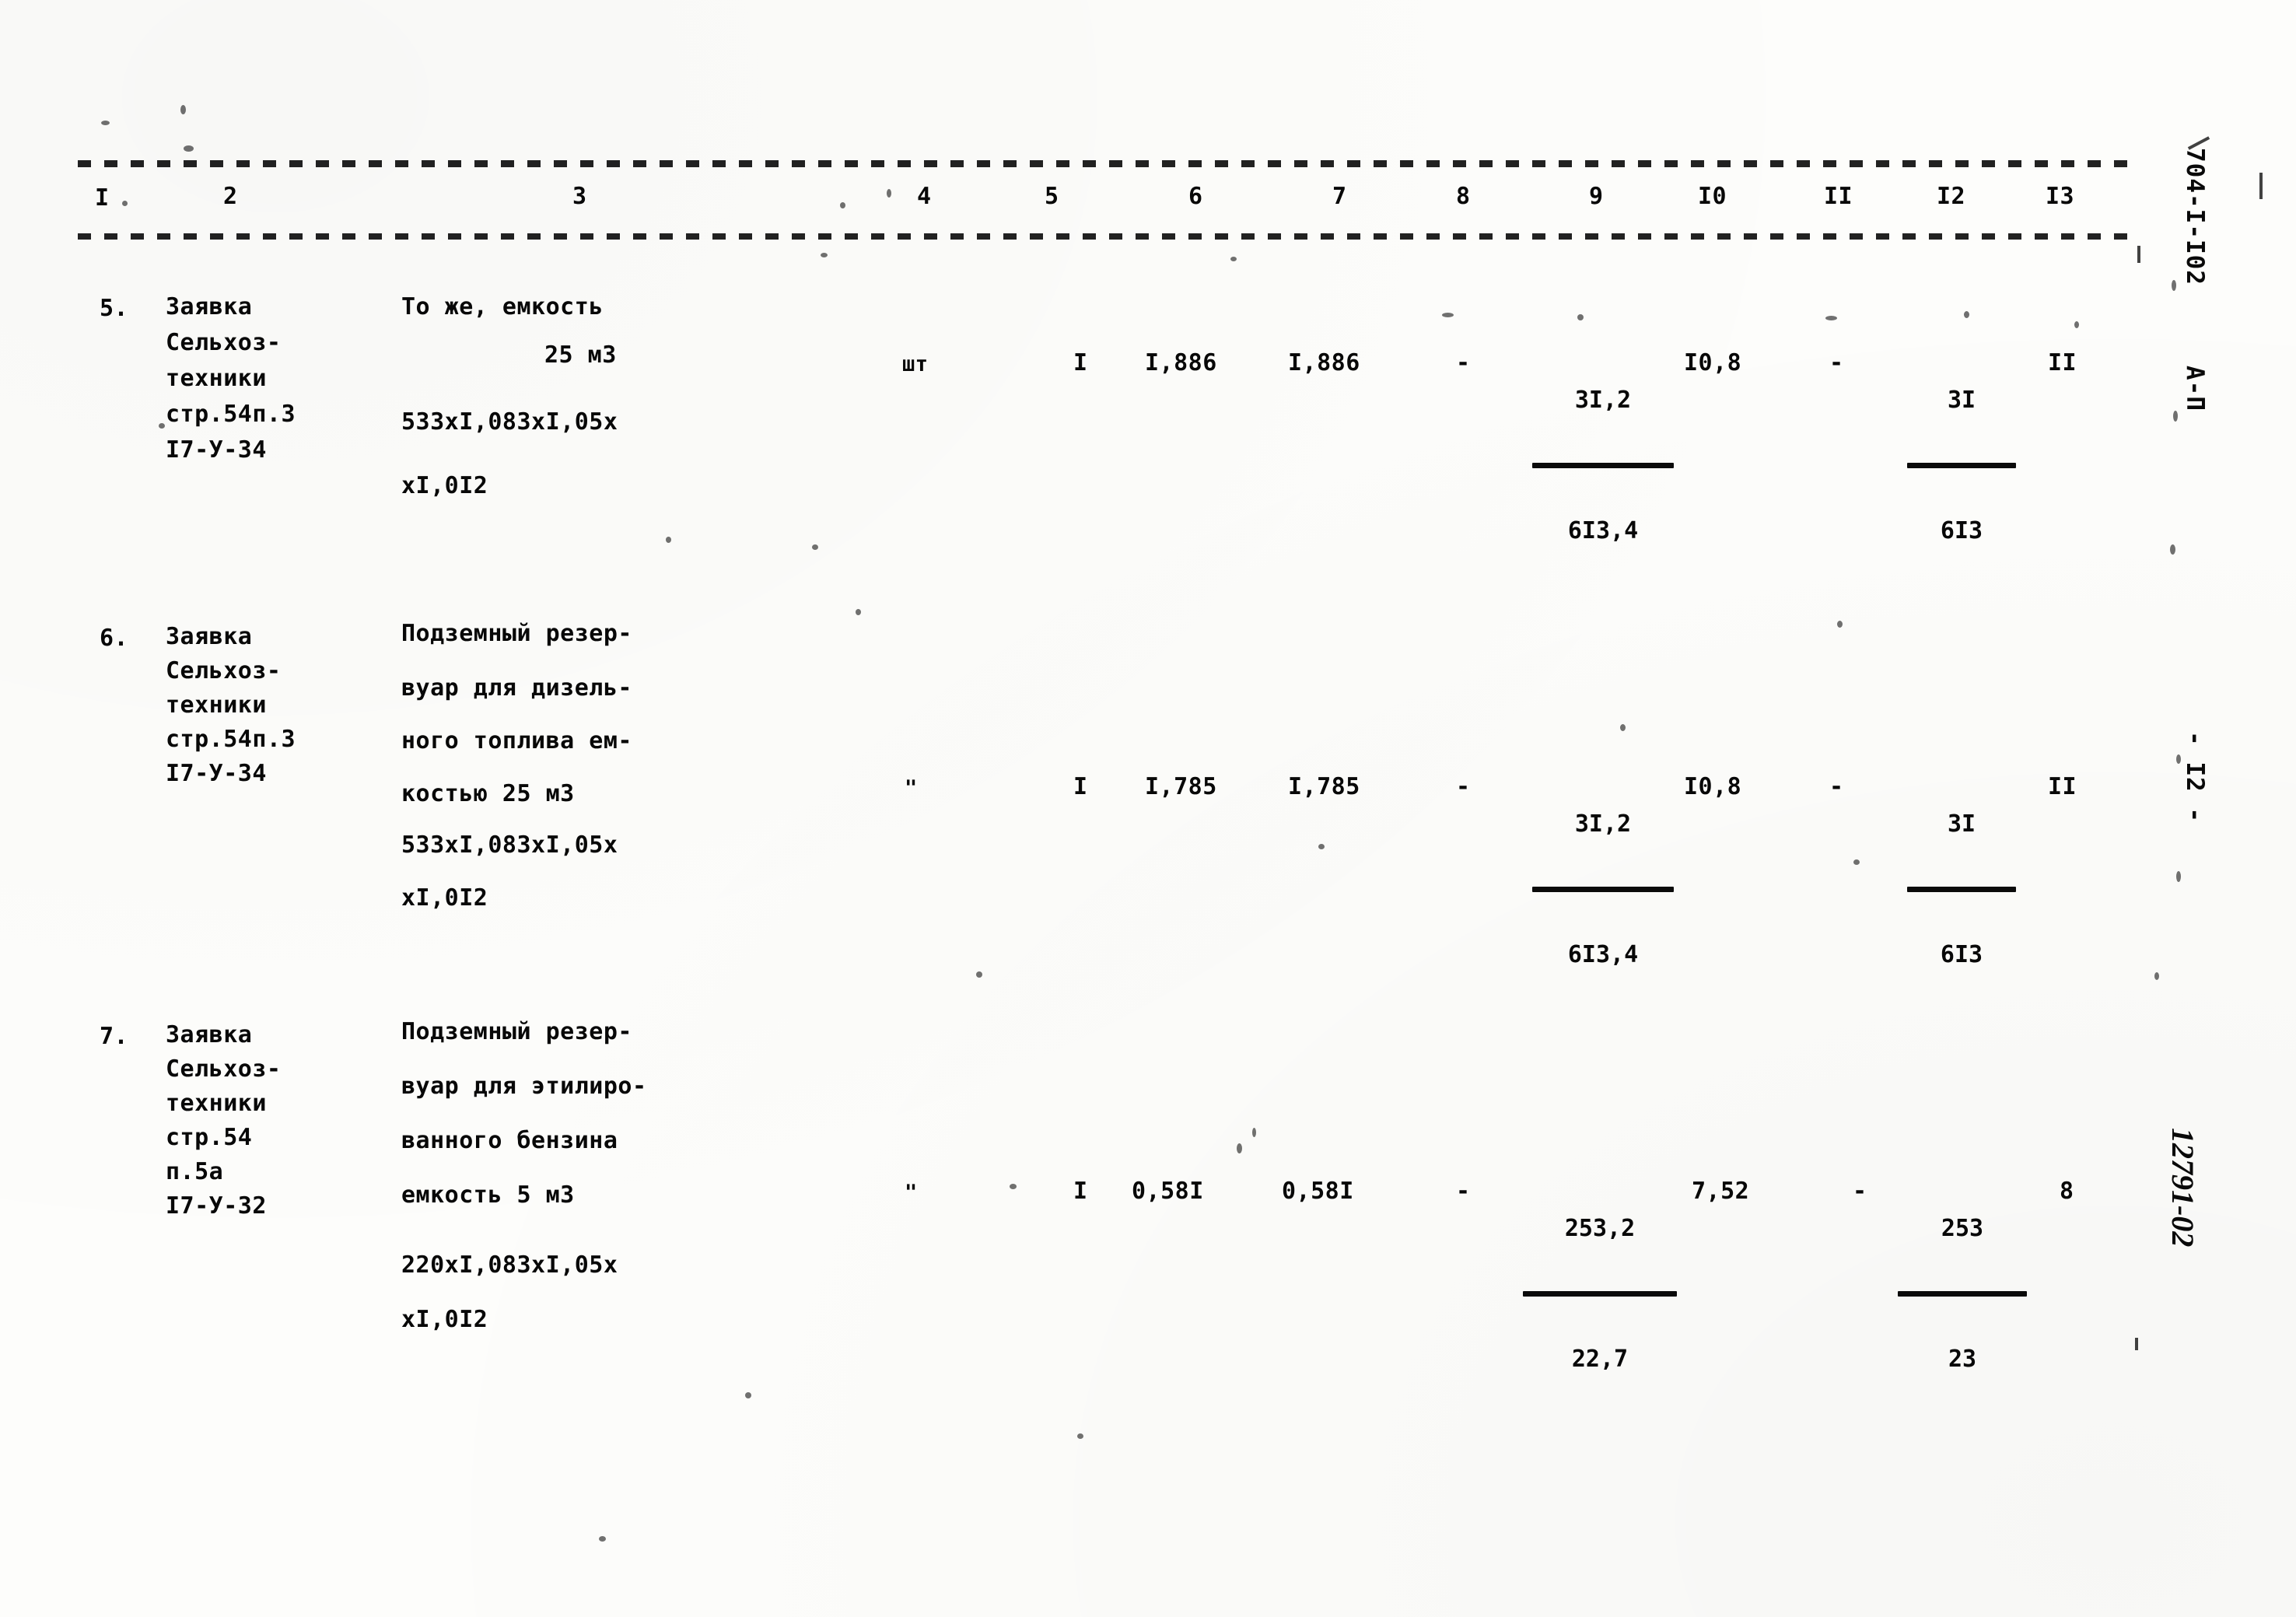 This screenshot has height=1617, width=2296. What do you see at coordinates (488, 794) in the screenshot?
I see `row-description-line: костью 25 м3` at bounding box center [488, 794].